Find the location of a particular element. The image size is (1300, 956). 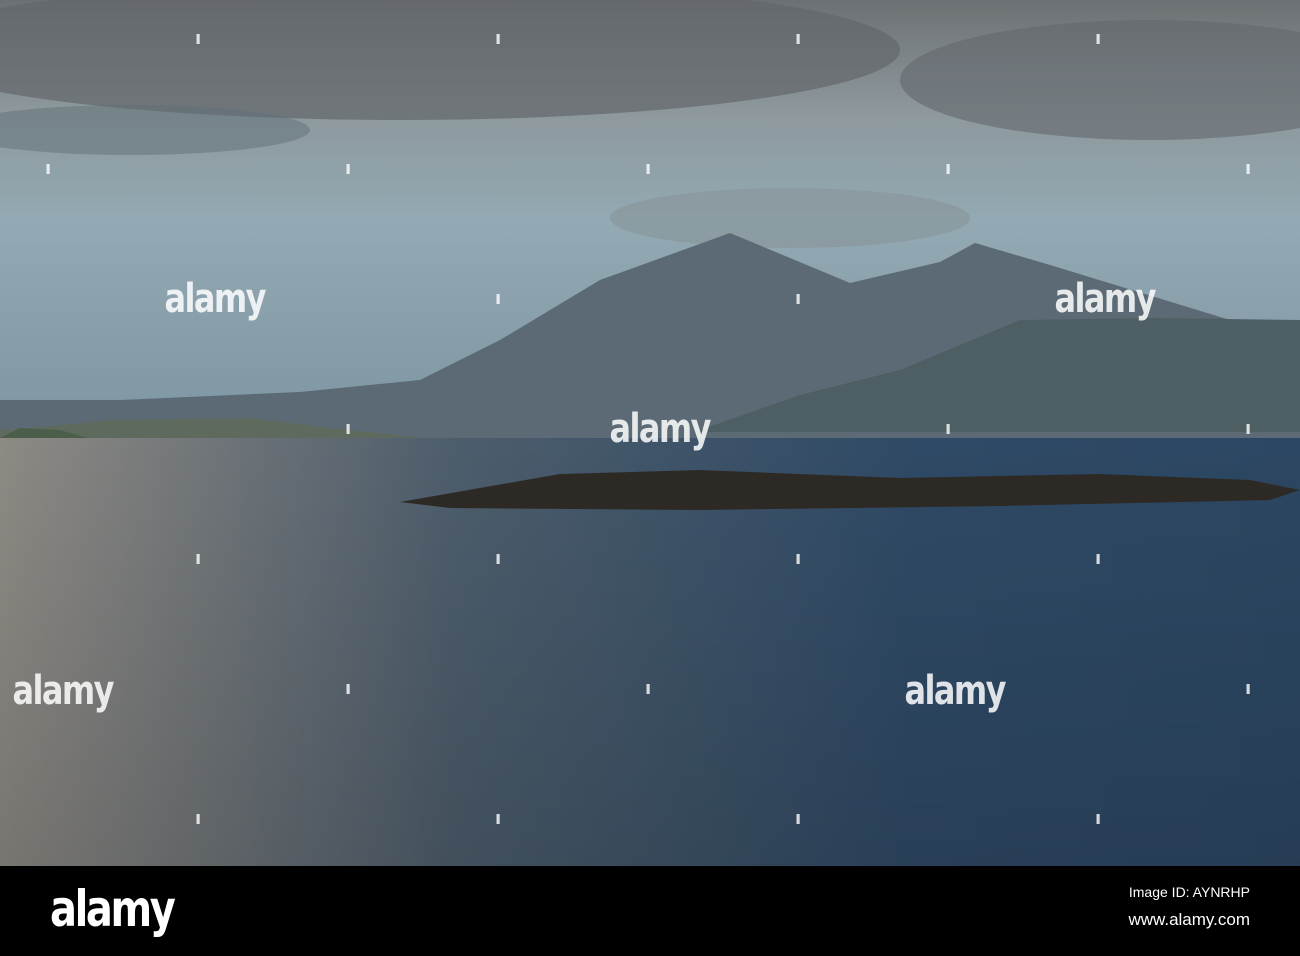

cap-cloud is located at coordinates (790, 218).